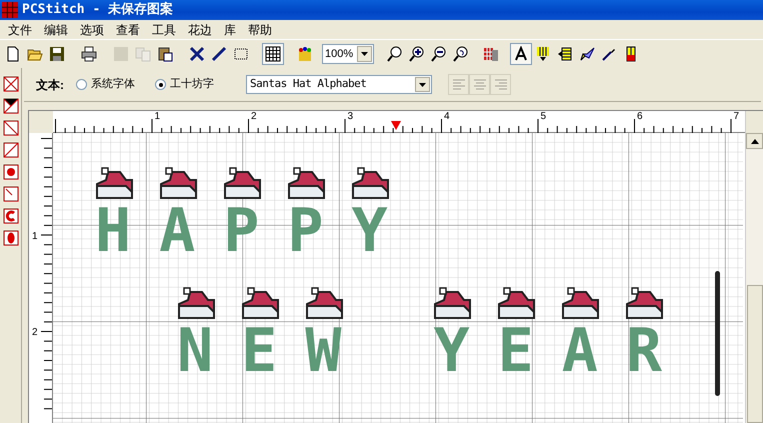 This screenshot has height=423, width=763. What do you see at coordinates (92, 29) in the screenshot?
I see `menu-item: 选项` at bounding box center [92, 29].